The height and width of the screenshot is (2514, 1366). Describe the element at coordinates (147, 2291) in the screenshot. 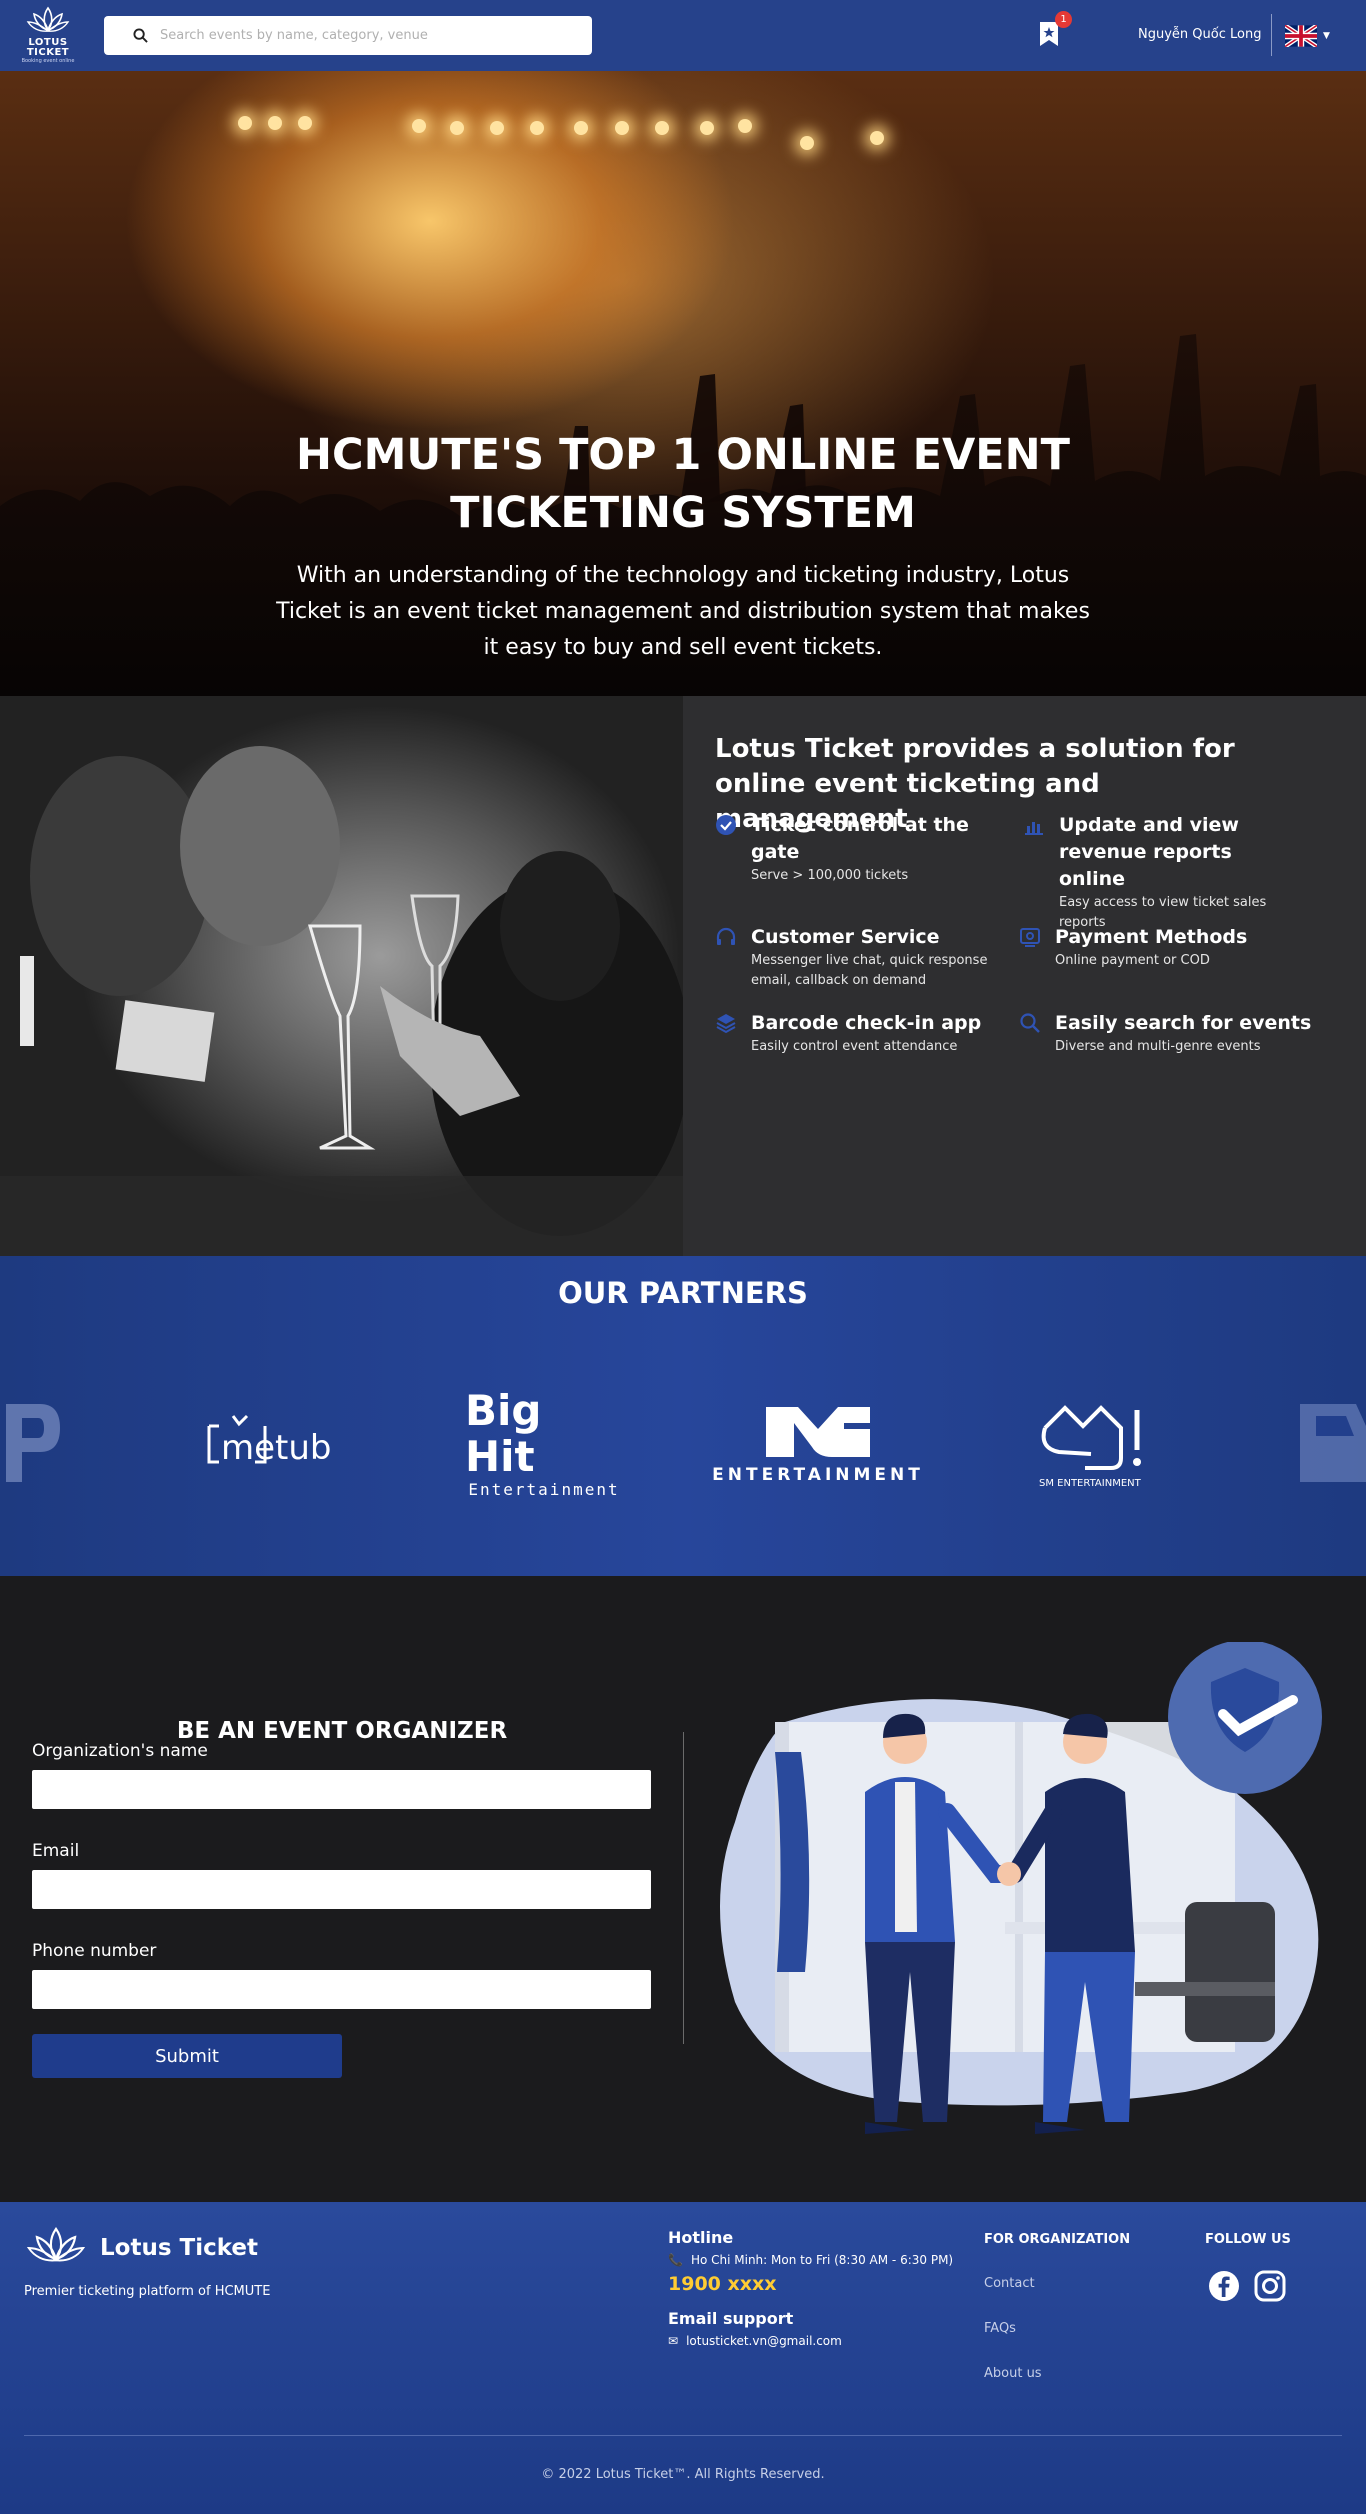

I see `footer-tagline: Premier ticketing platform of HCMUTE` at that location.